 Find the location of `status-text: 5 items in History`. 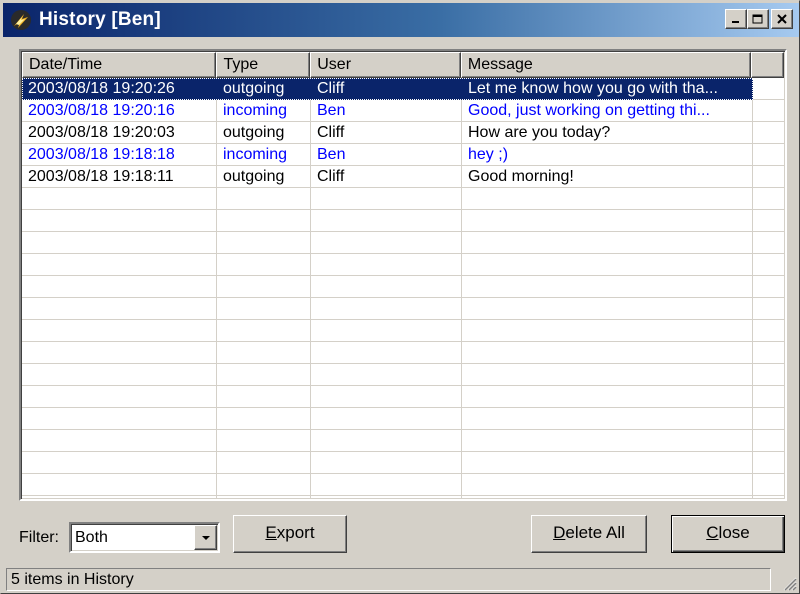

status-text: 5 items in History is located at coordinates (388, 579).